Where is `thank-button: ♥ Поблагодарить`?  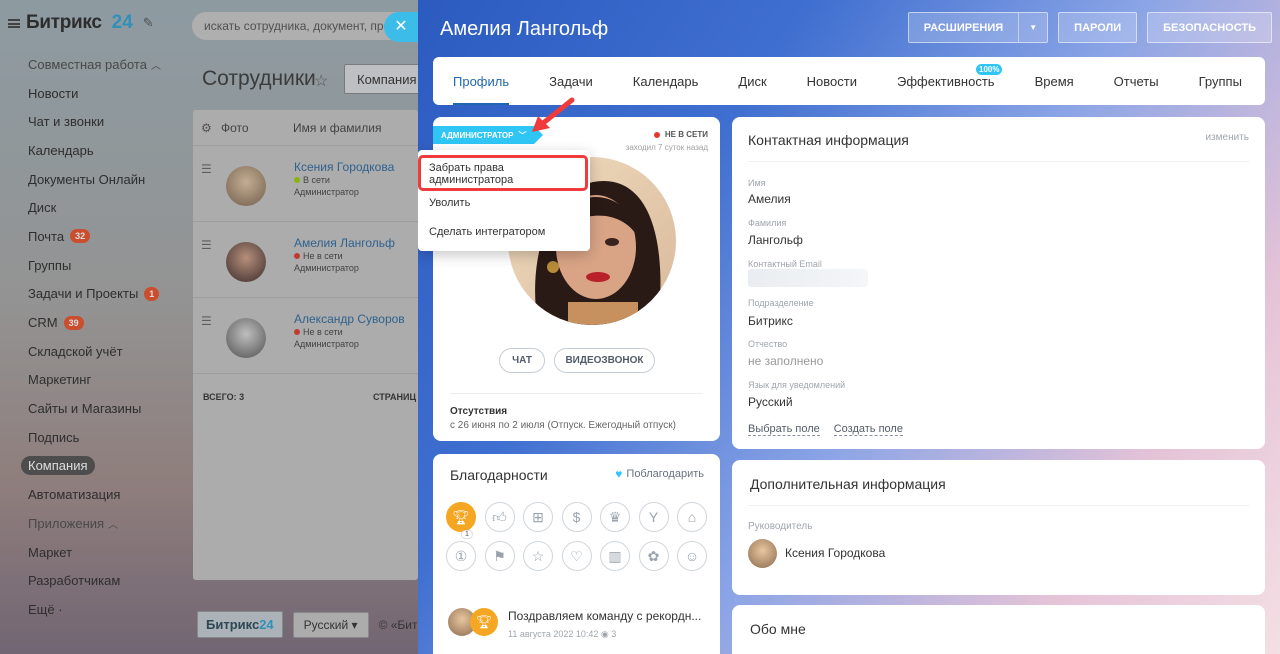
thank-button: ♥ Поблагодарить is located at coordinates (659, 474).